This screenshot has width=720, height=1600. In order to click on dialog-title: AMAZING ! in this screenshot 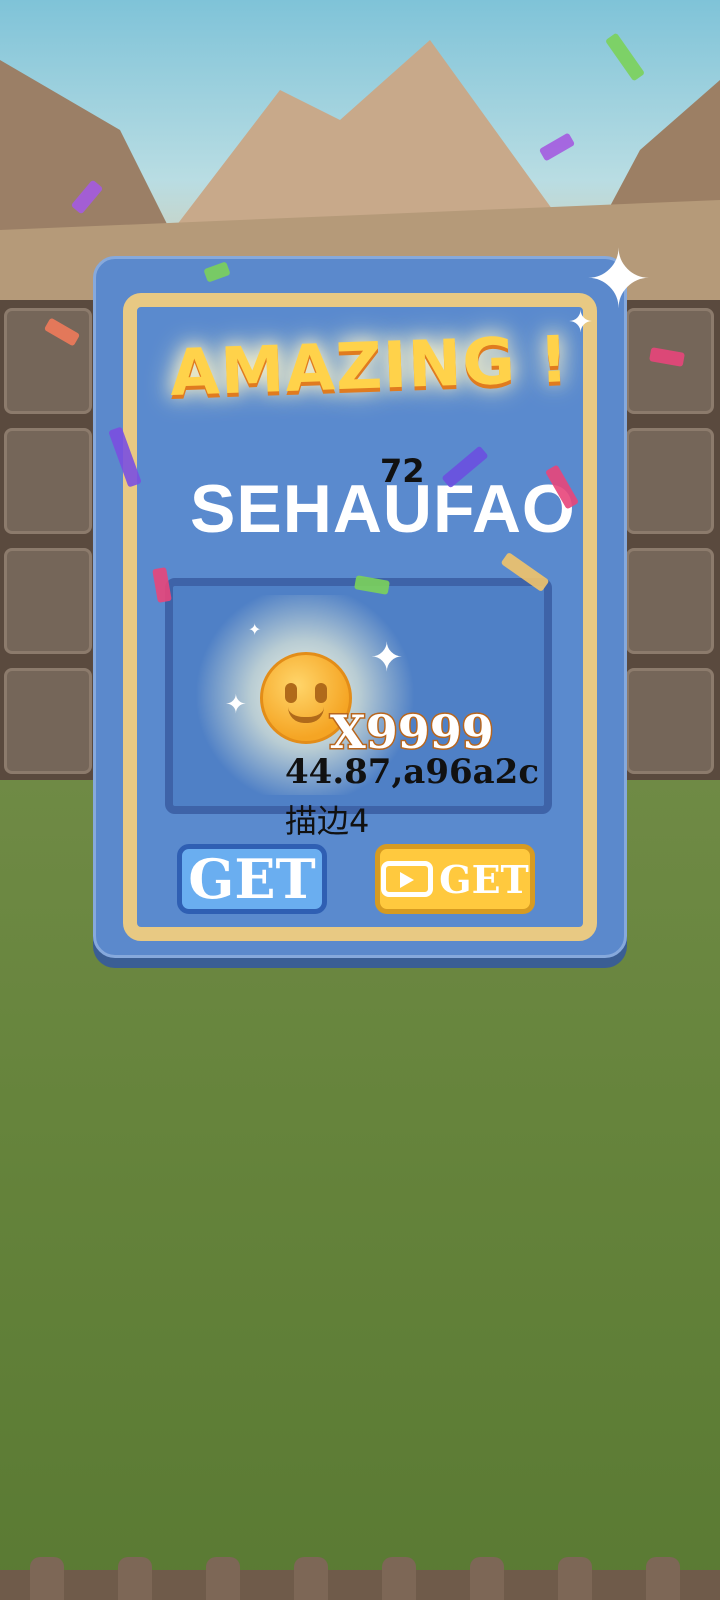, I will do `click(369, 367)`.